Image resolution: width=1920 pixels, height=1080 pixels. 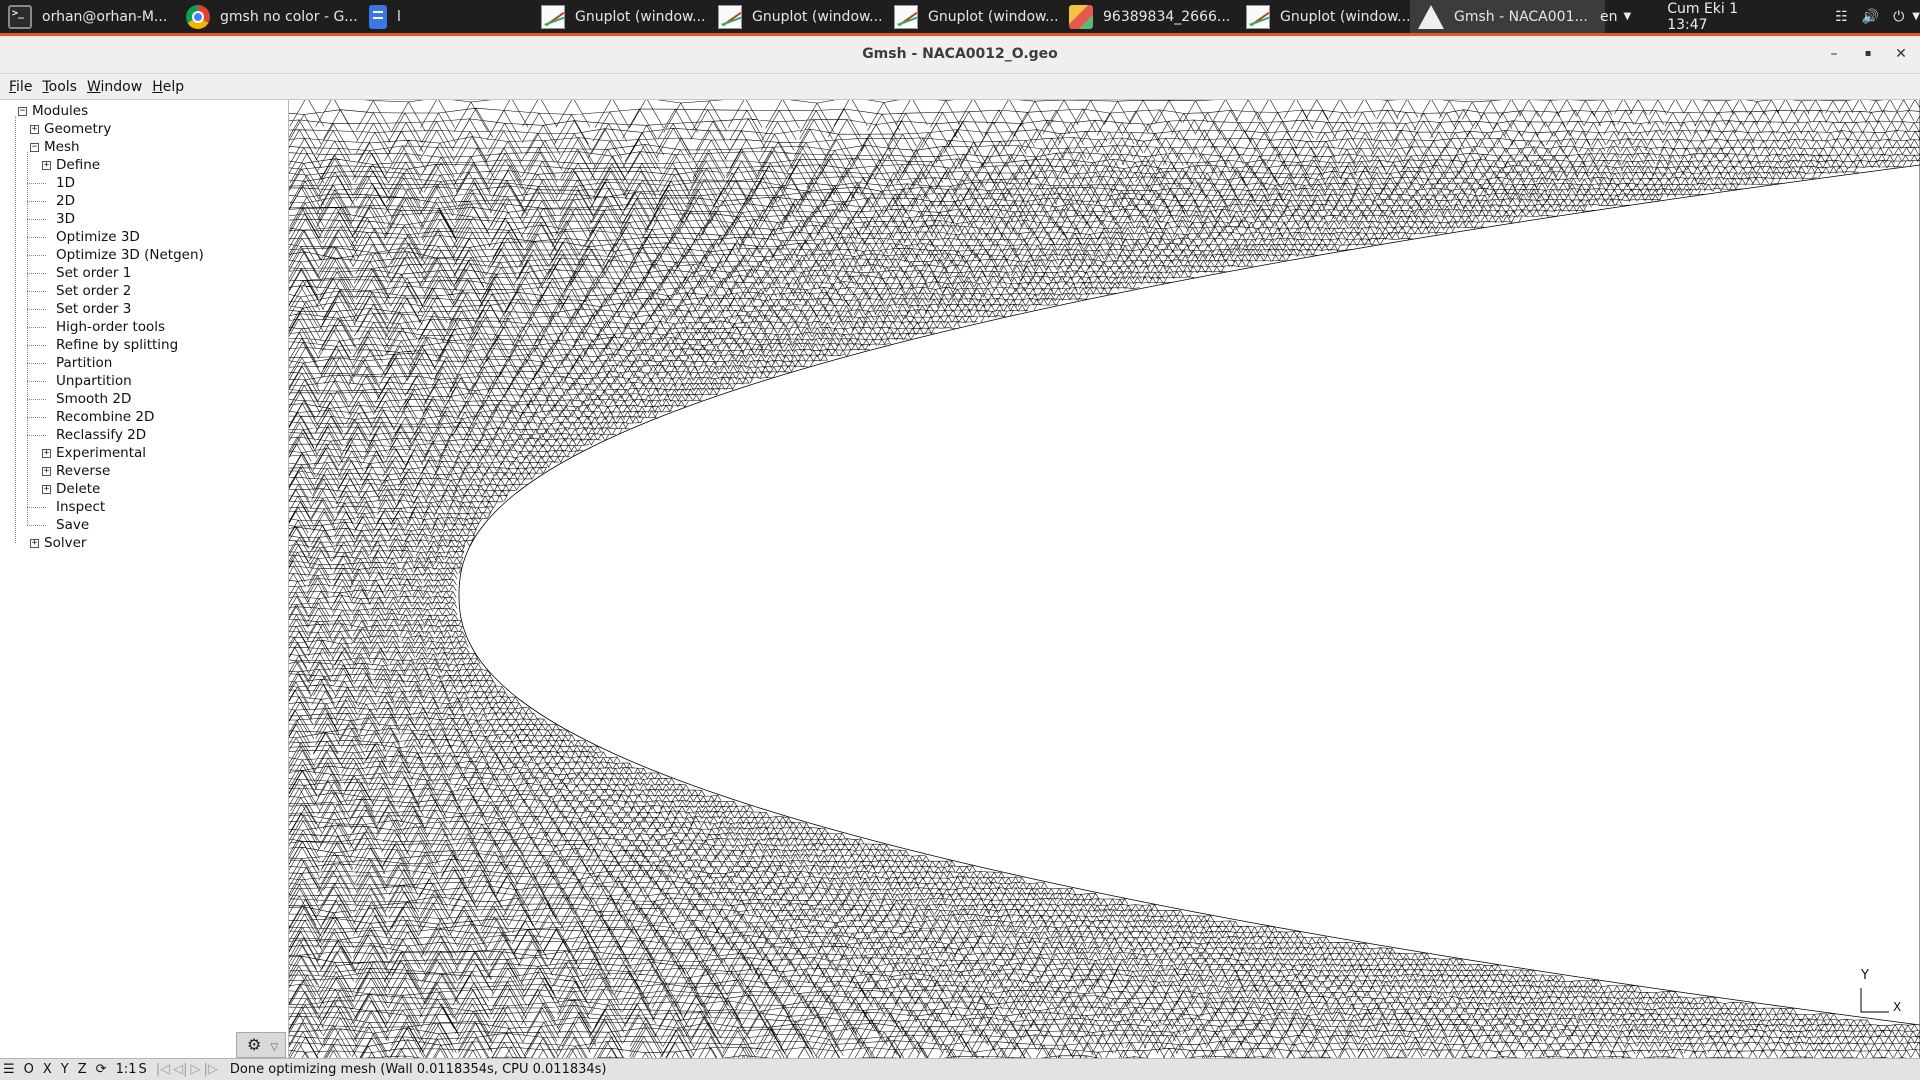 What do you see at coordinates (378, 16) in the screenshot?
I see `document-icon` at bounding box center [378, 16].